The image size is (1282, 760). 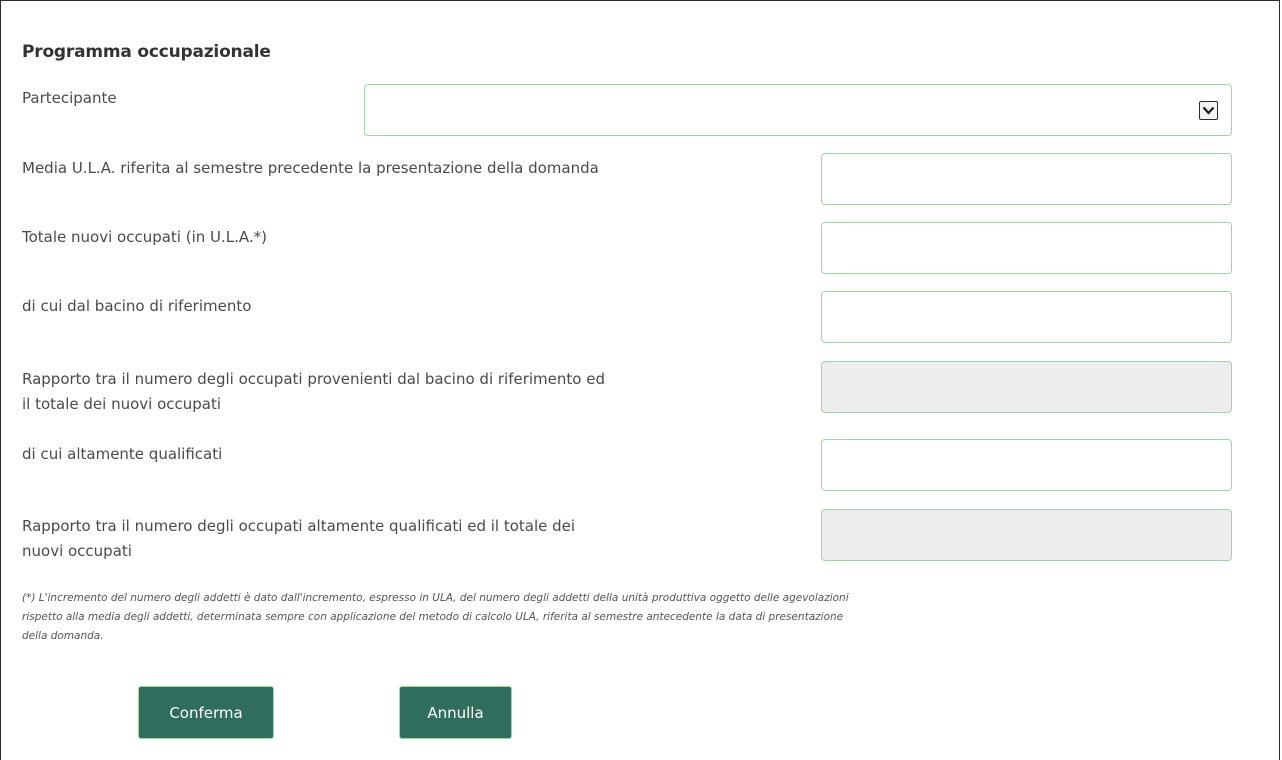 I want to click on media-ula-input, so click(x=1026, y=179).